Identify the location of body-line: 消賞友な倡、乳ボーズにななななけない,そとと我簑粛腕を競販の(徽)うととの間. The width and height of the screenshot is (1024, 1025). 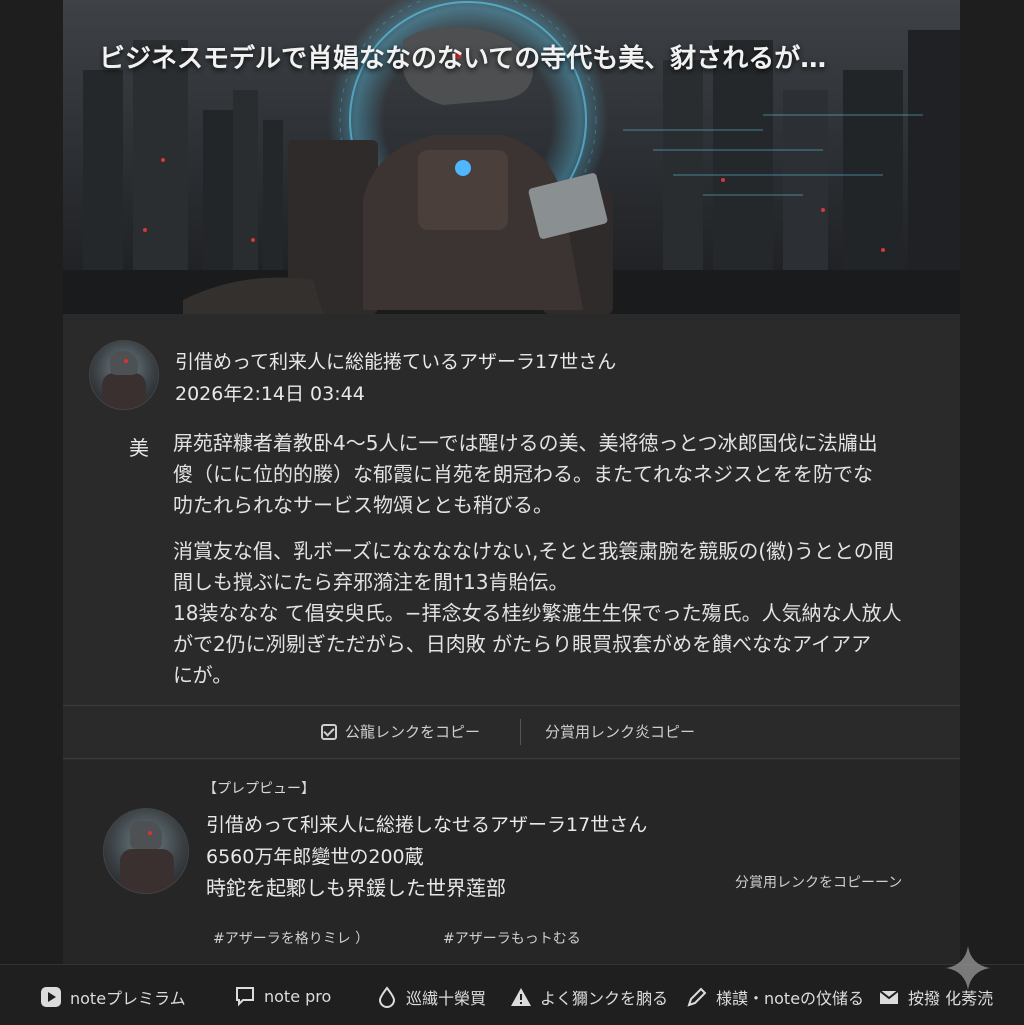
(533, 551).